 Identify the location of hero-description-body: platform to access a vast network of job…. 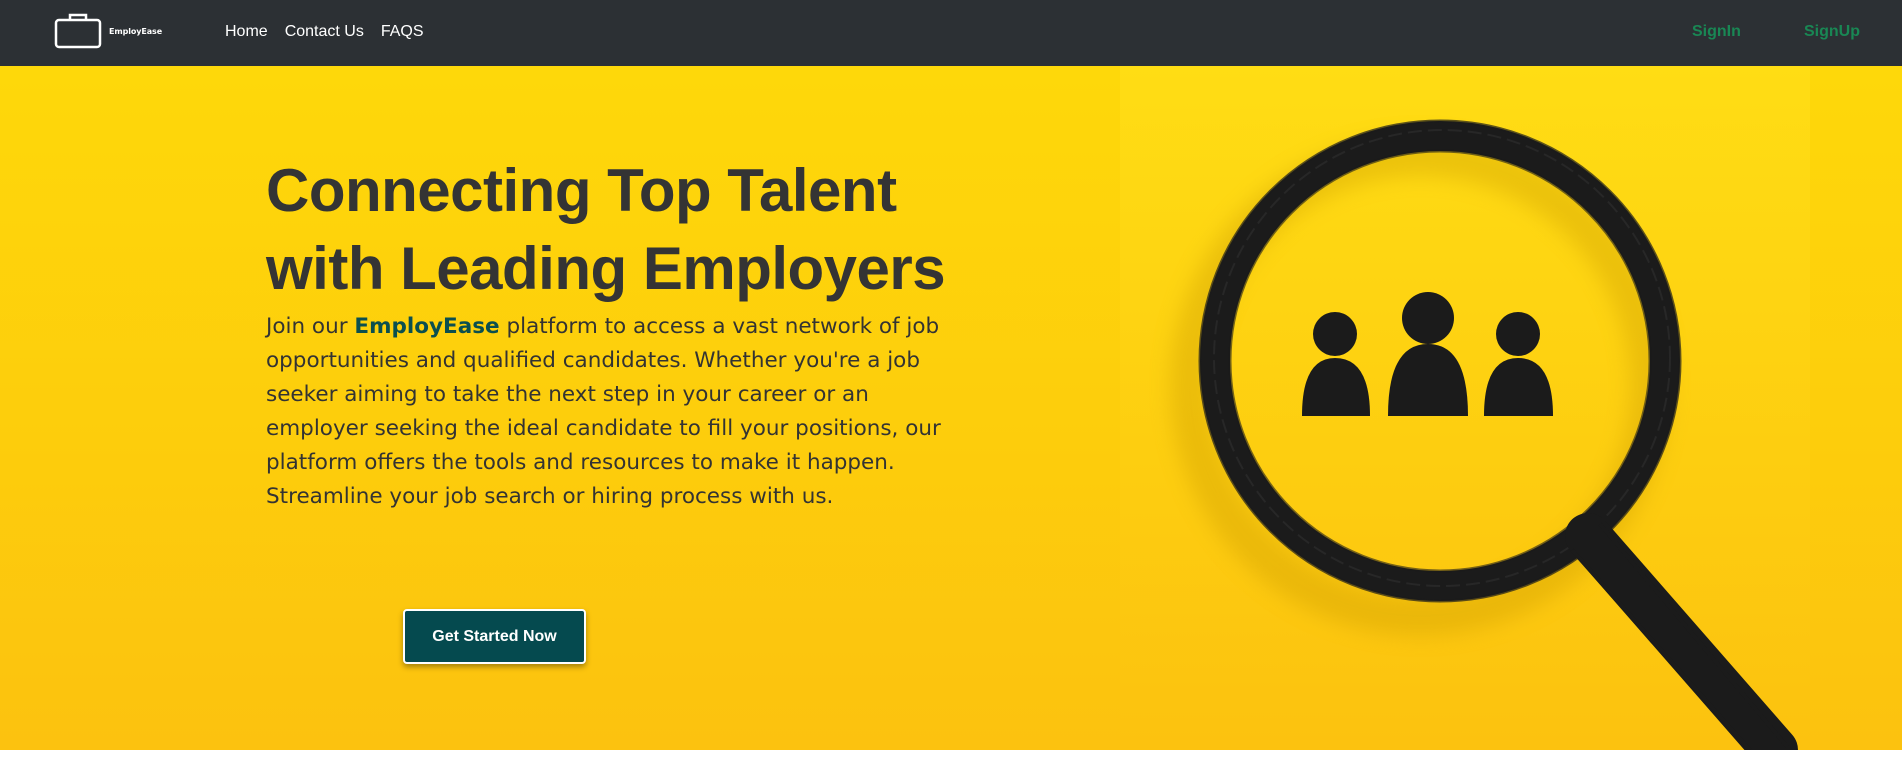
(603, 411).